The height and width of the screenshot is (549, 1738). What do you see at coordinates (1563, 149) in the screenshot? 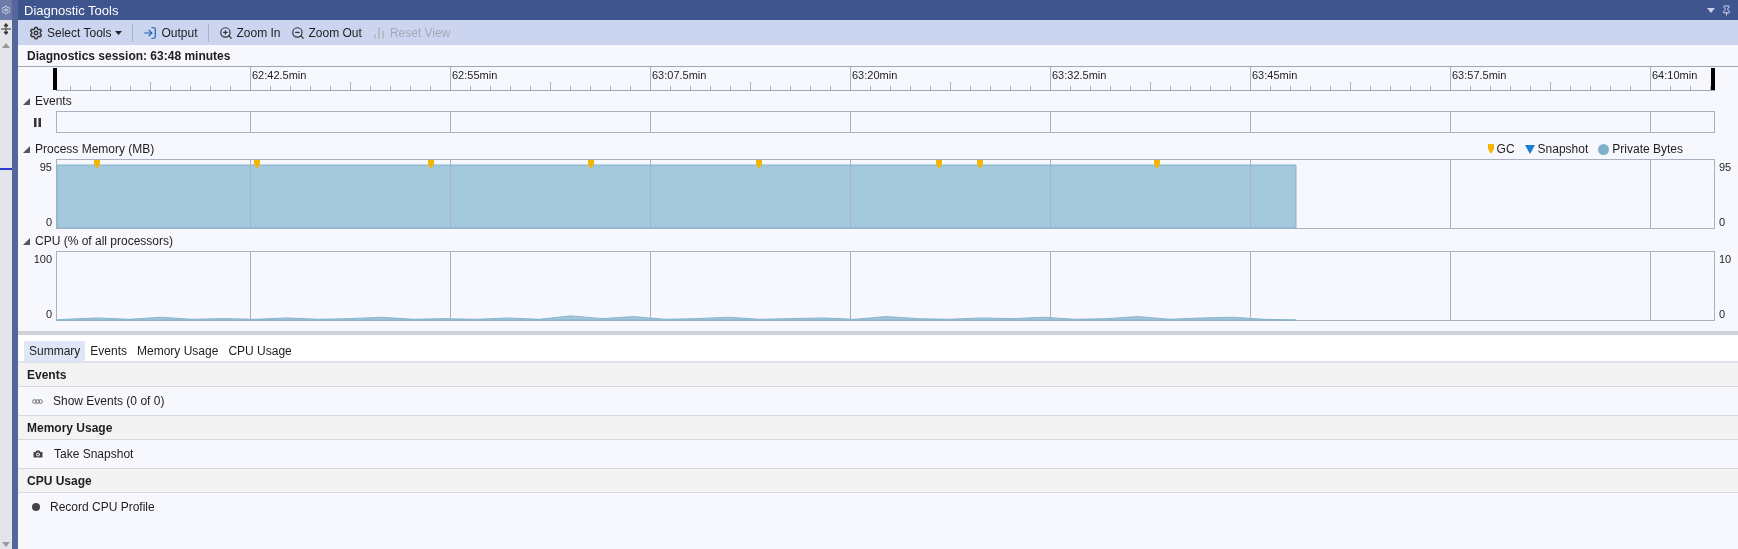
I see `legend-label: Snapshot` at bounding box center [1563, 149].